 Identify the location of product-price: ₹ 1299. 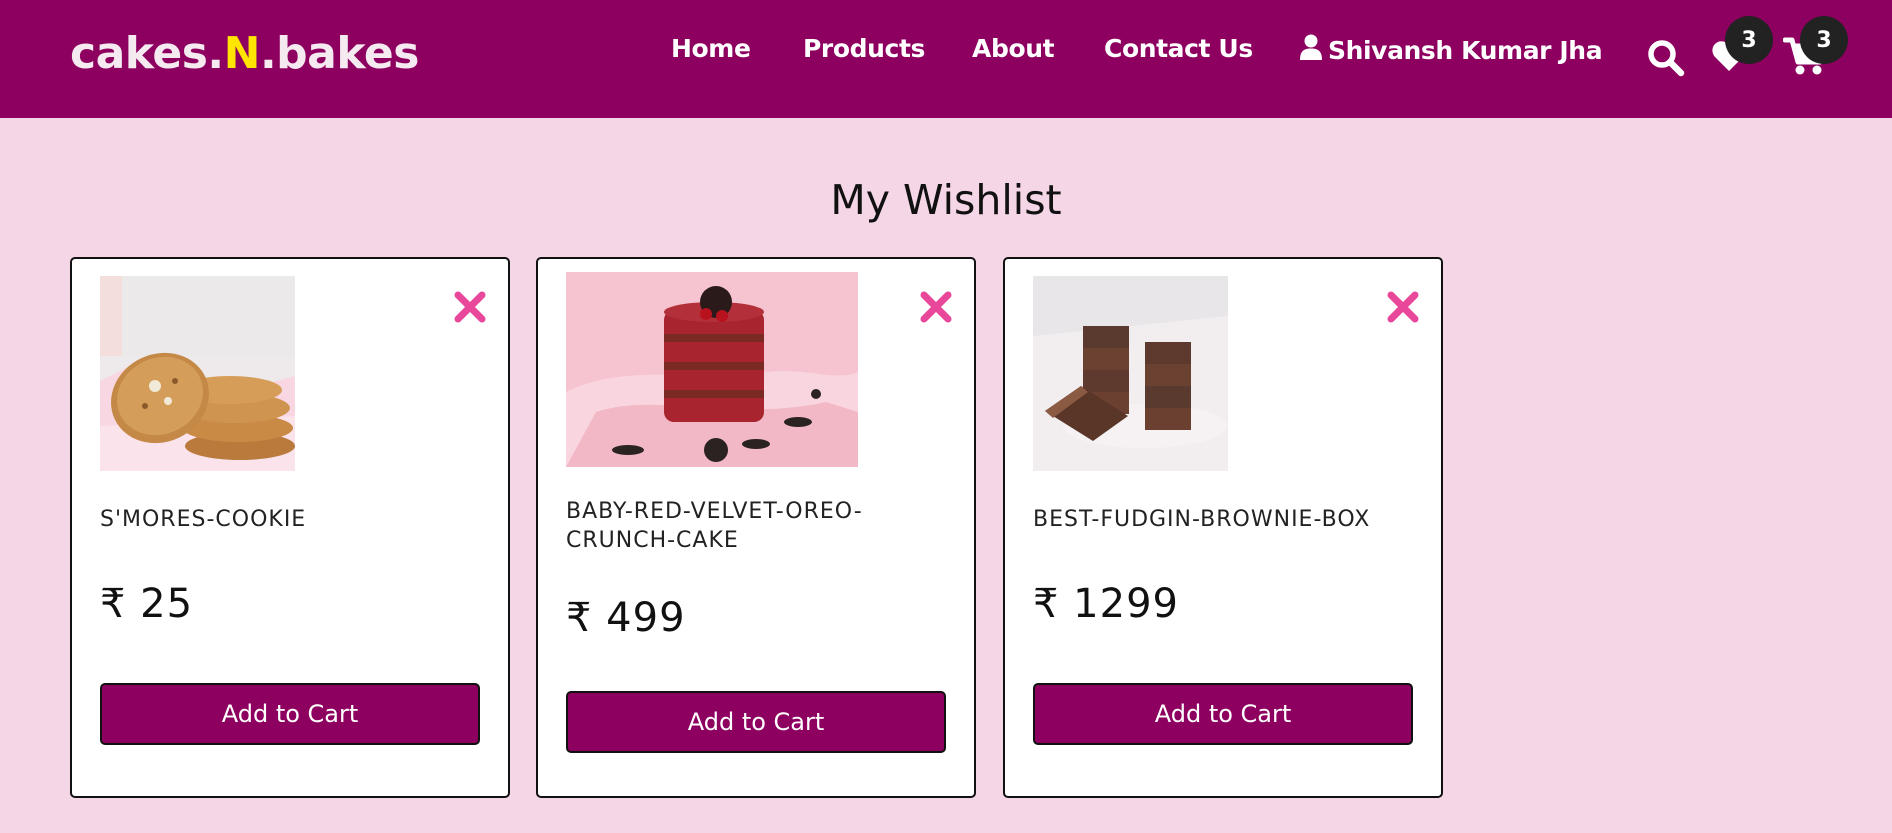
(1106, 604).